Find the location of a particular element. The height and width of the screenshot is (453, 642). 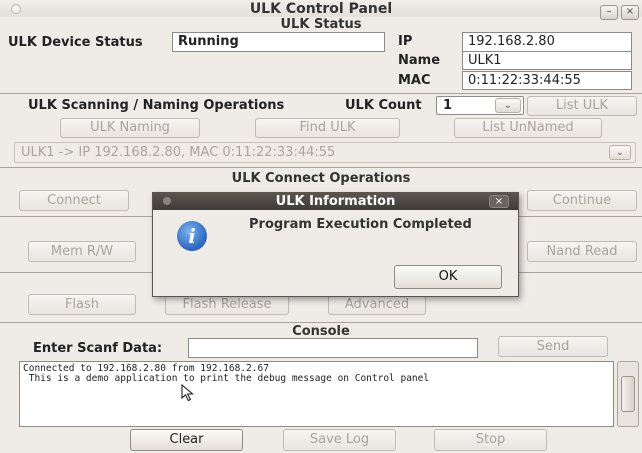

flash-release-button: Flash Release is located at coordinates (227, 304).